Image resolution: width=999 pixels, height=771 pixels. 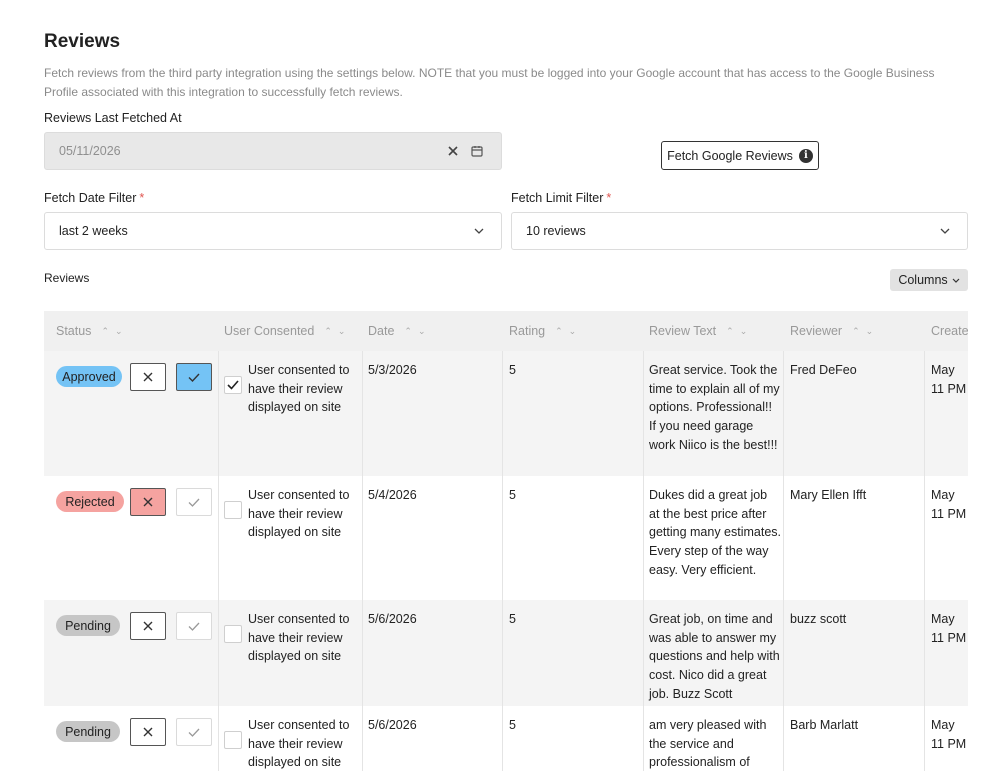 What do you see at coordinates (828, 495) in the screenshot?
I see `reviewer-name: Mary Ellen Ifft` at bounding box center [828, 495].